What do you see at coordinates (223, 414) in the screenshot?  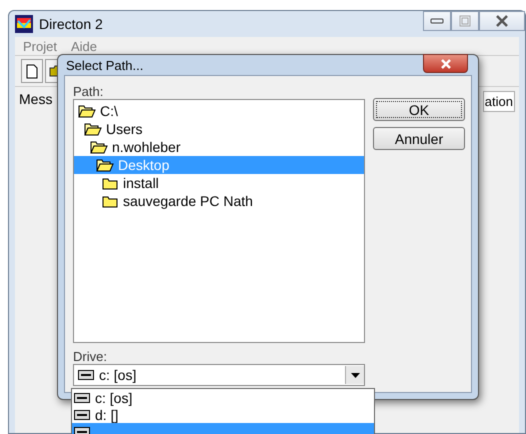 I see `drive-option: d: []` at bounding box center [223, 414].